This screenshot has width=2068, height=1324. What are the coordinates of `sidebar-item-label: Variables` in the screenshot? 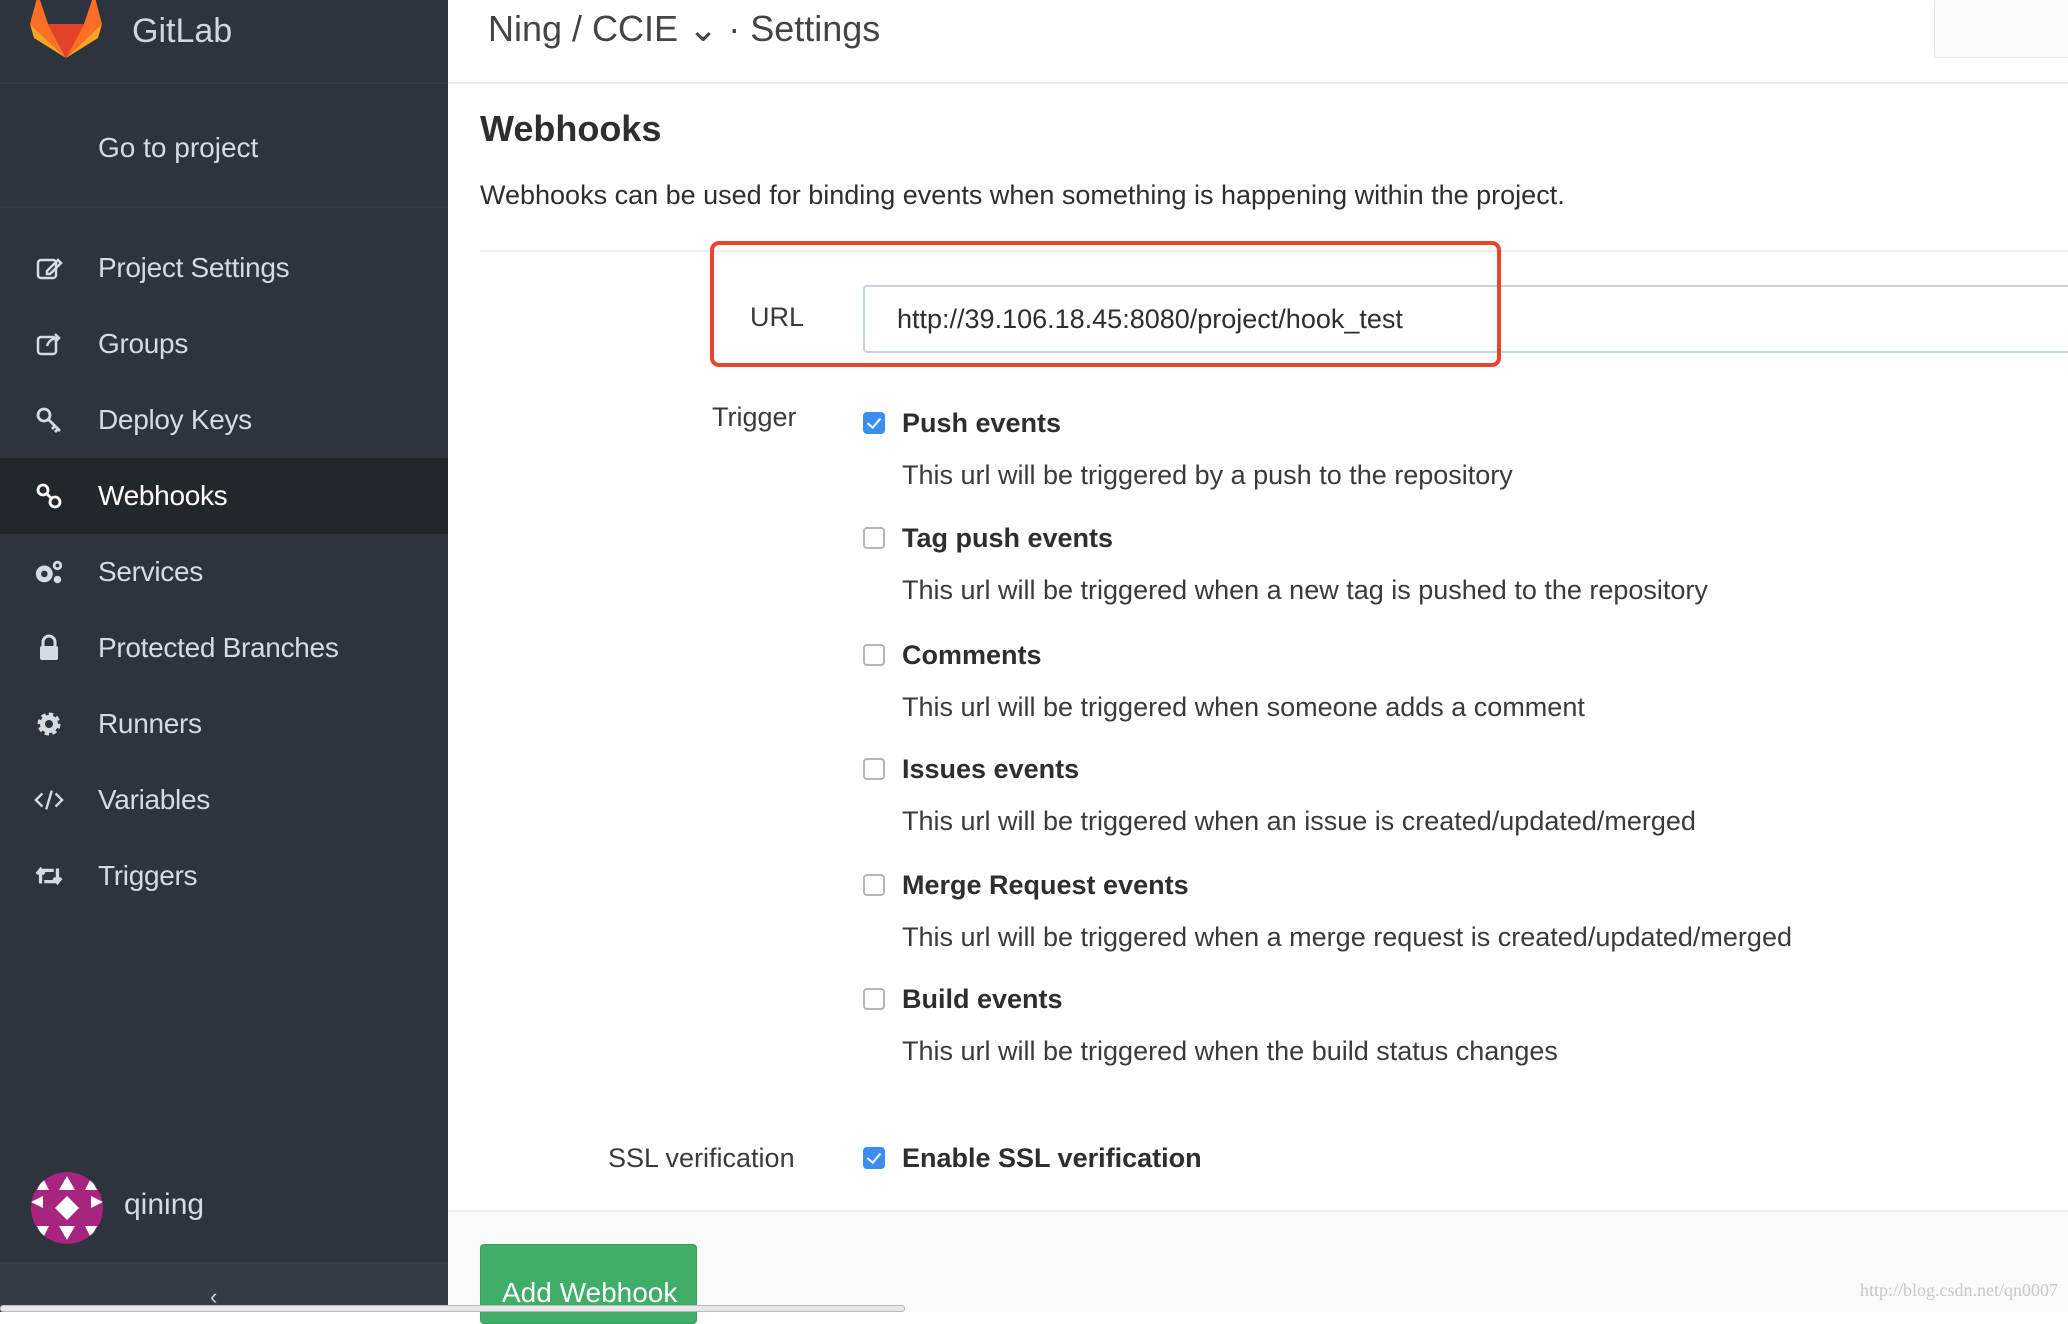 It's located at (154, 799).